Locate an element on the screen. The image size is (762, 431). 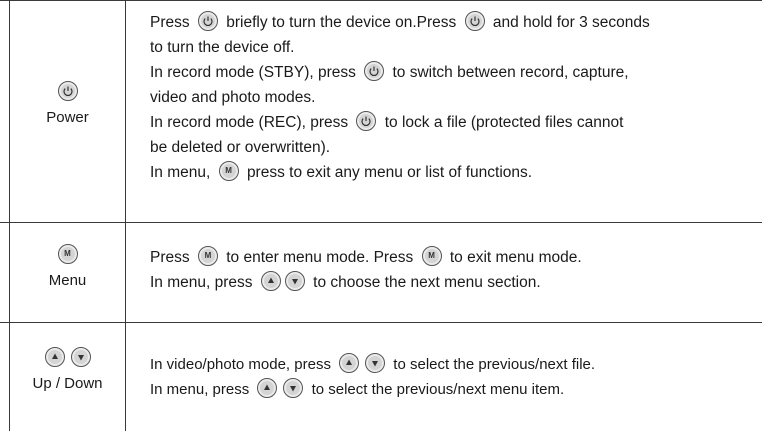
menu-label-cell: M Menu is located at coordinates (67, 267).